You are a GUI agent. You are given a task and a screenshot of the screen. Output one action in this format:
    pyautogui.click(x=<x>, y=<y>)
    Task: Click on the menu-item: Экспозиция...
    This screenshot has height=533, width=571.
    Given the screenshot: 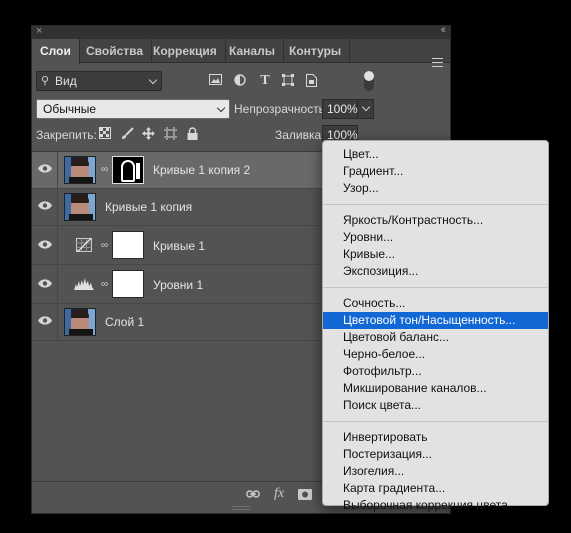 What is the action you would take?
    pyautogui.click(x=435, y=271)
    